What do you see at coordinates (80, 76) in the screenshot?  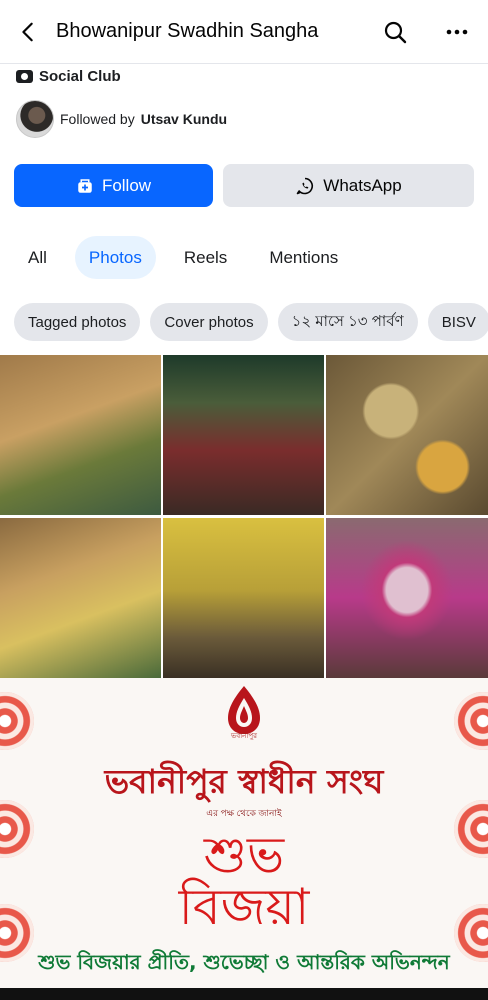 I see `category-label: Social Club` at bounding box center [80, 76].